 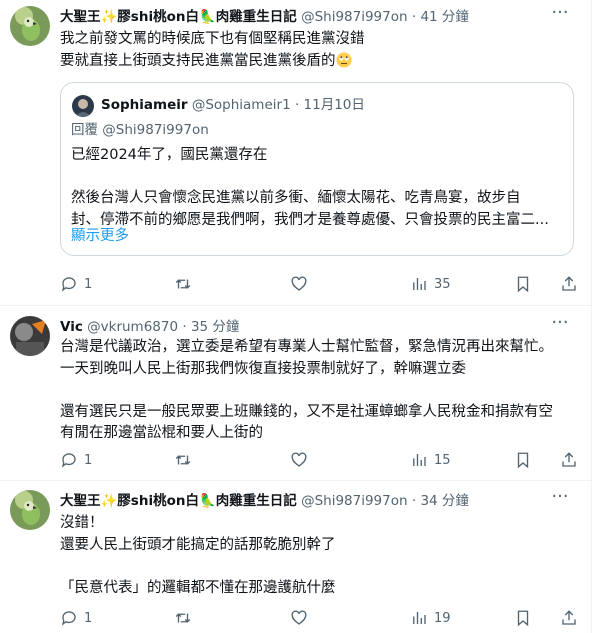 I want to click on quoted-header: Sophiameir @Sophiameir1 · 11月10日, so click(x=233, y=105).